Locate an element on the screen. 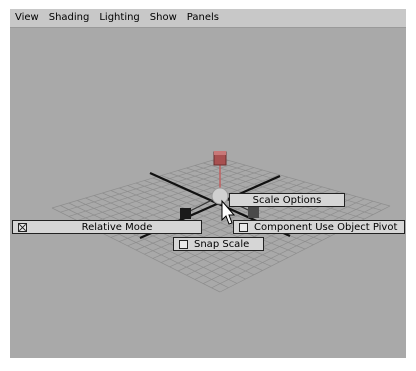  snap-scale-button: Snap Scale is located at coordinates (218, 244).